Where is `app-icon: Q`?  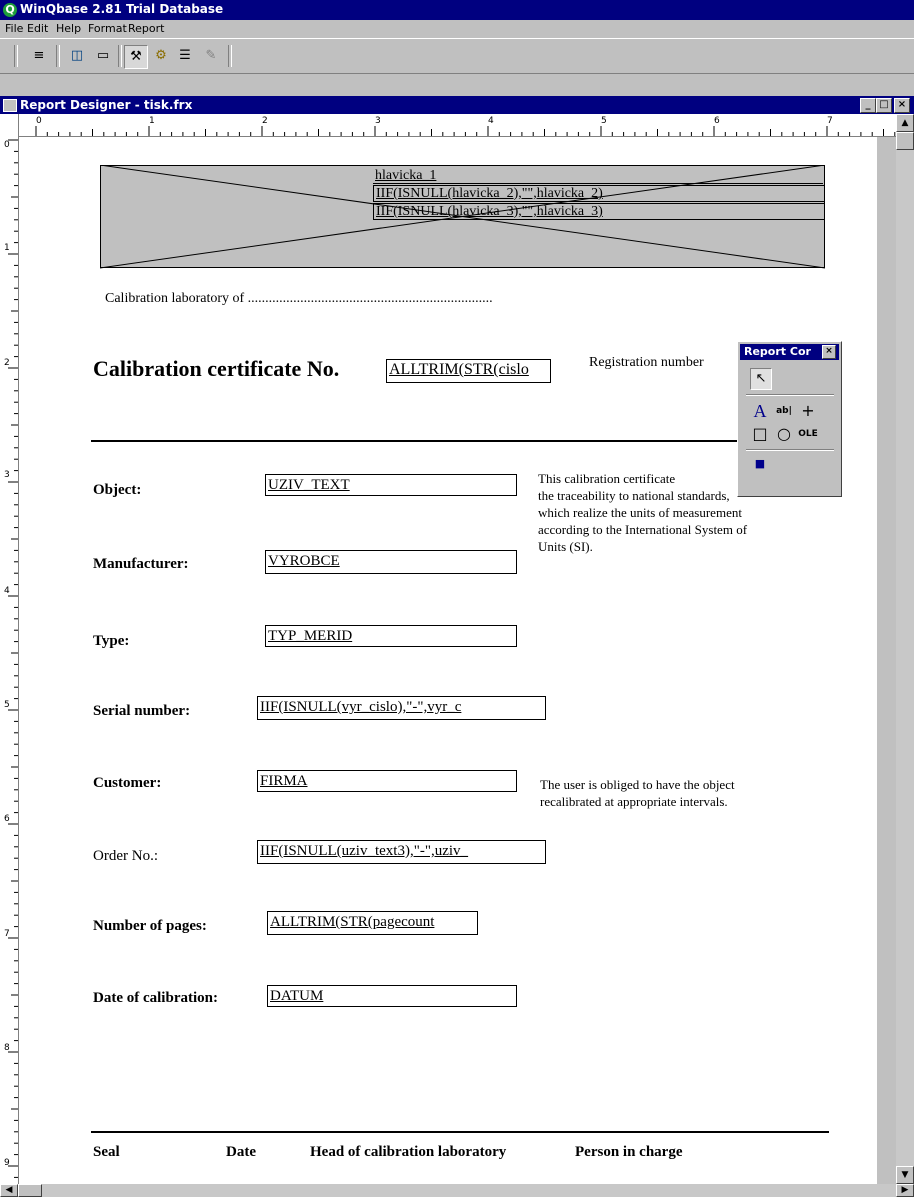
app-icon: Q is located at coordinates (10, 10).